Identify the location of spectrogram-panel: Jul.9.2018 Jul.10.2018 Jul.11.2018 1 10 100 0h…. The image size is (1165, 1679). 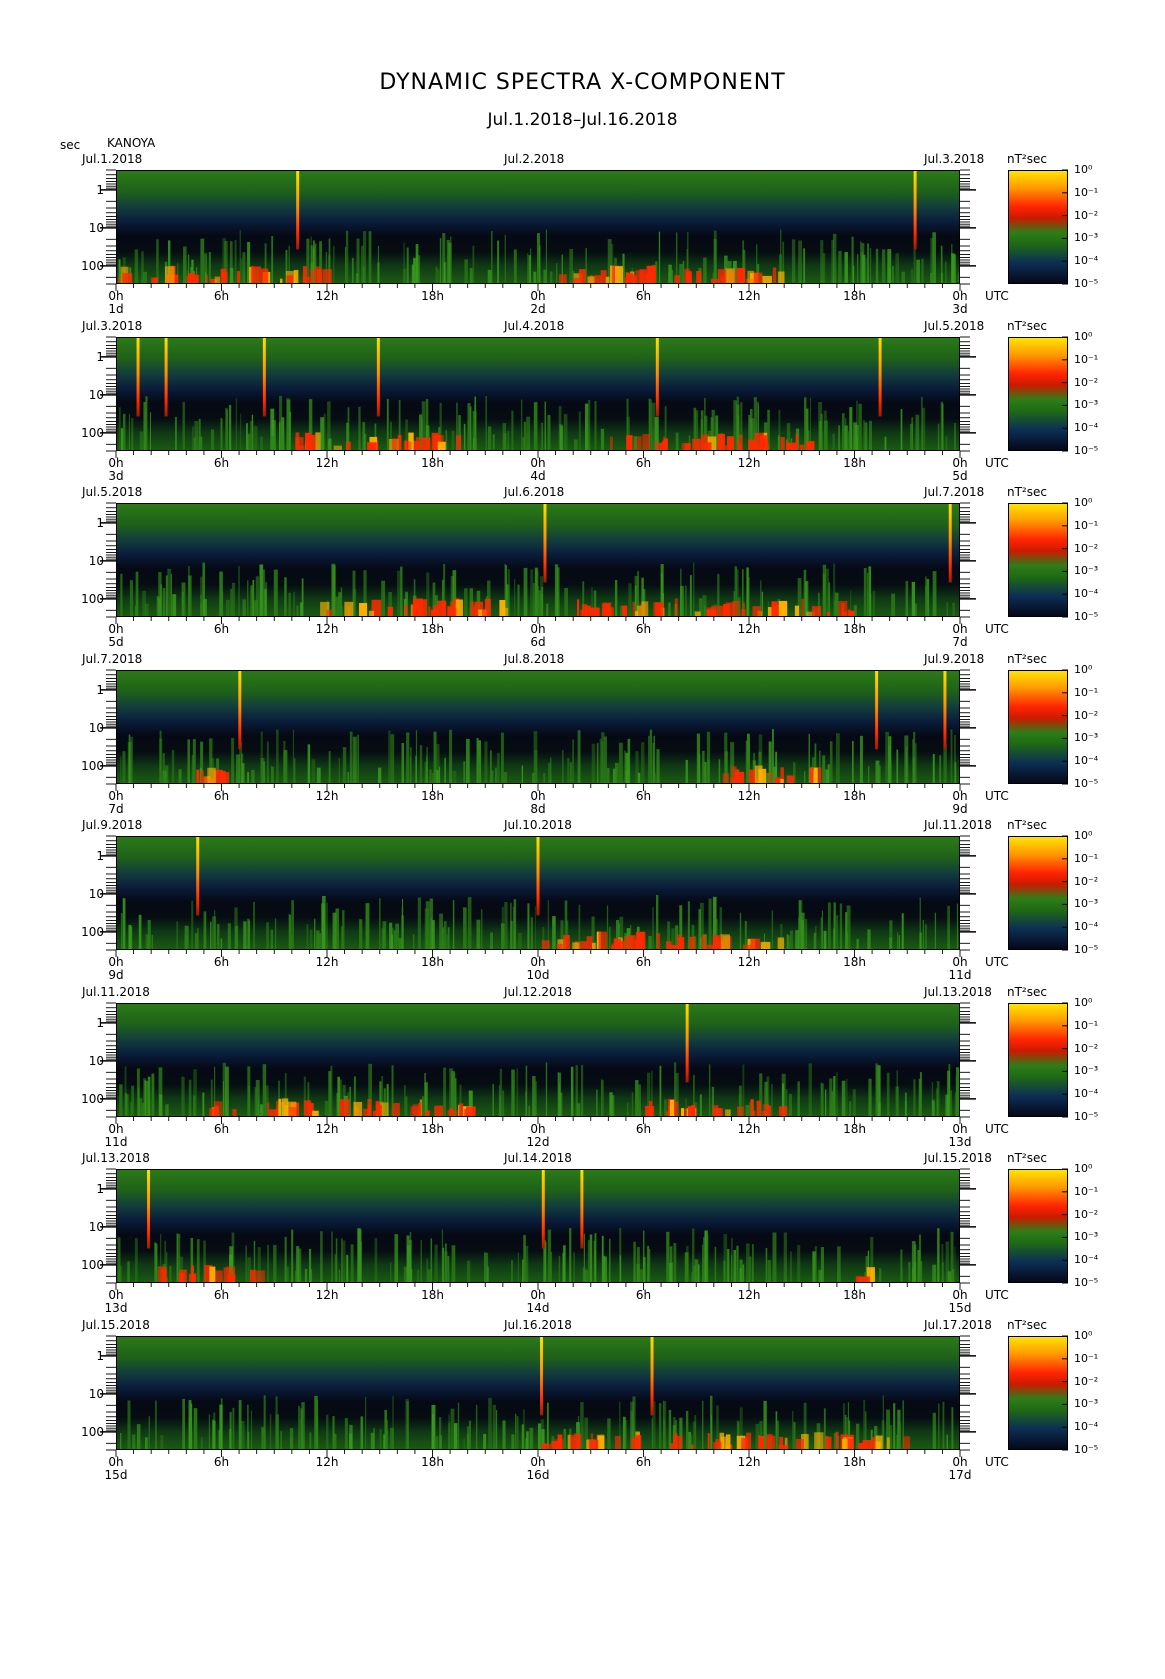
(582, 903).